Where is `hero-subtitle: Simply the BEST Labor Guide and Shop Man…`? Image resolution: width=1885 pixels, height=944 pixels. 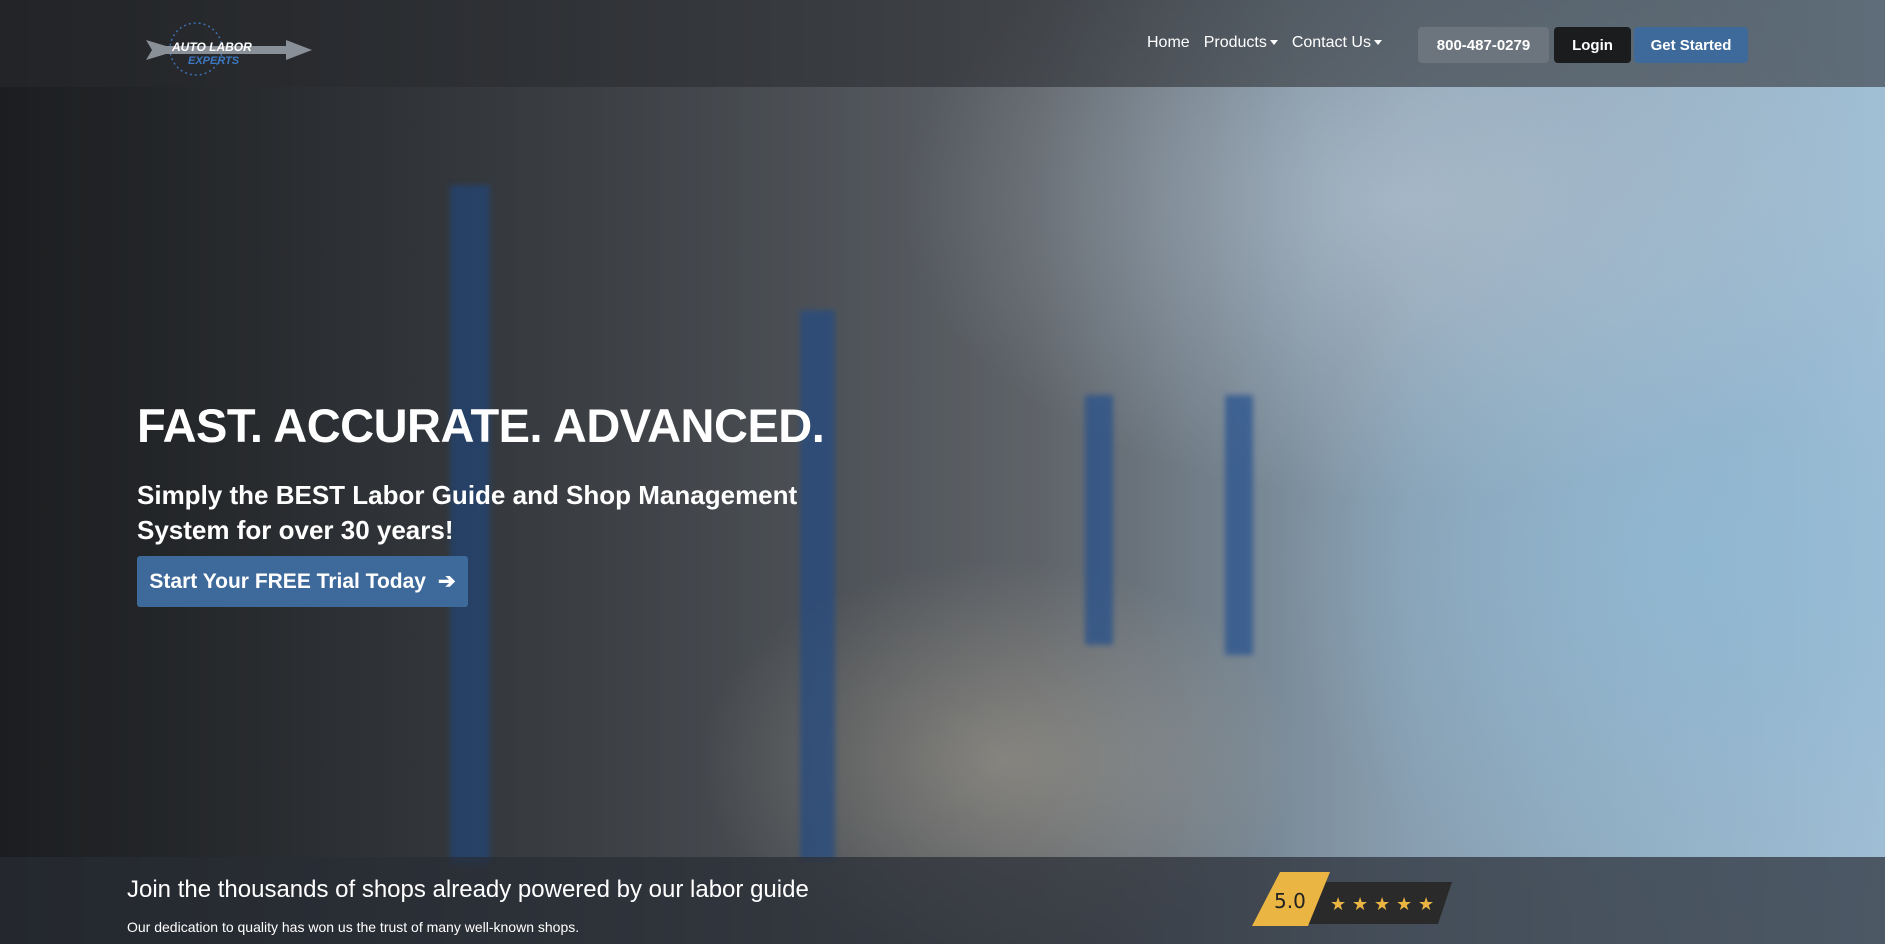 hero-subtitle: Simply the BEST Labor Guide and Shop Man… is located at coordinates (467, 512).